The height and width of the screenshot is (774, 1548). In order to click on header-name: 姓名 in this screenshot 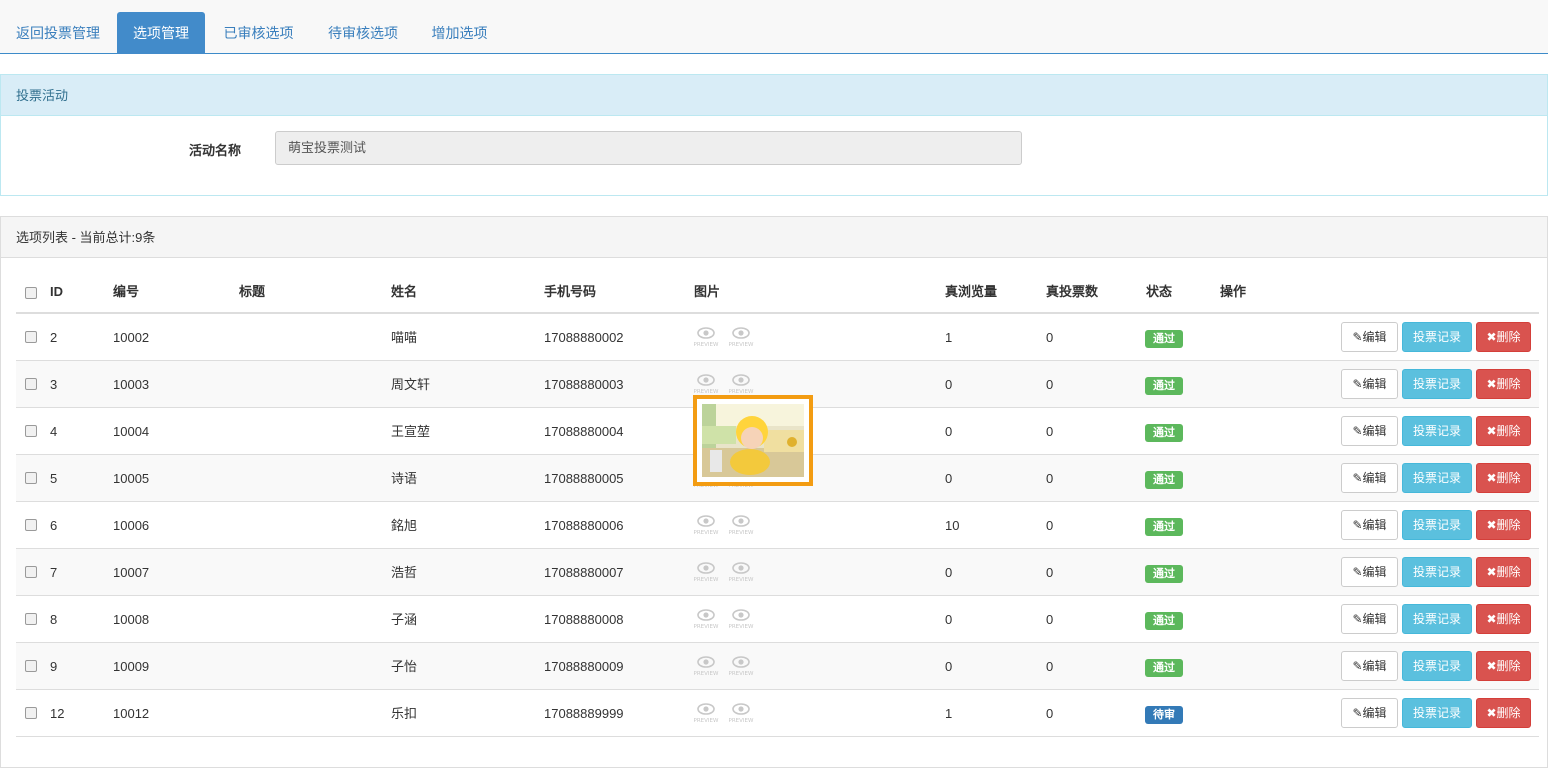, I will do `click(404, 291)`.